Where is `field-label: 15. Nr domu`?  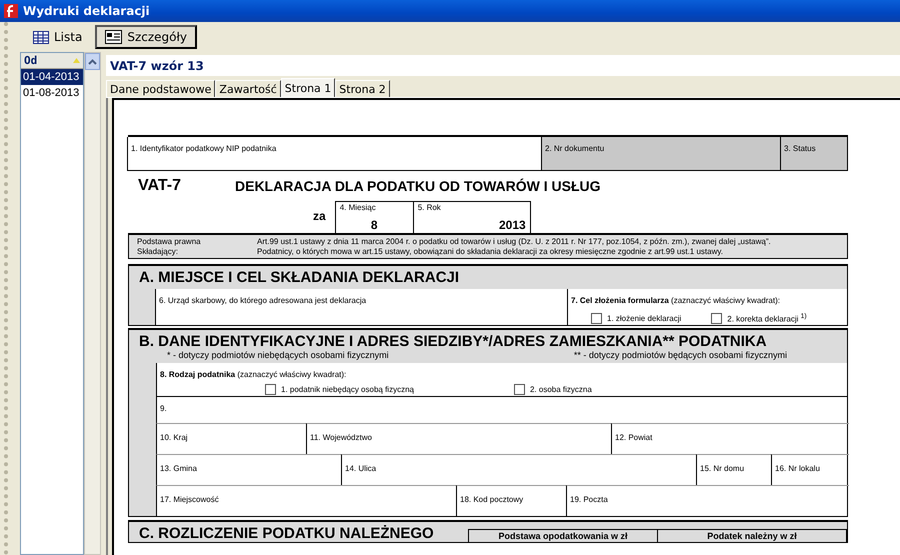 field-label: 15. Nr domu is located at coordinates (722, 468).